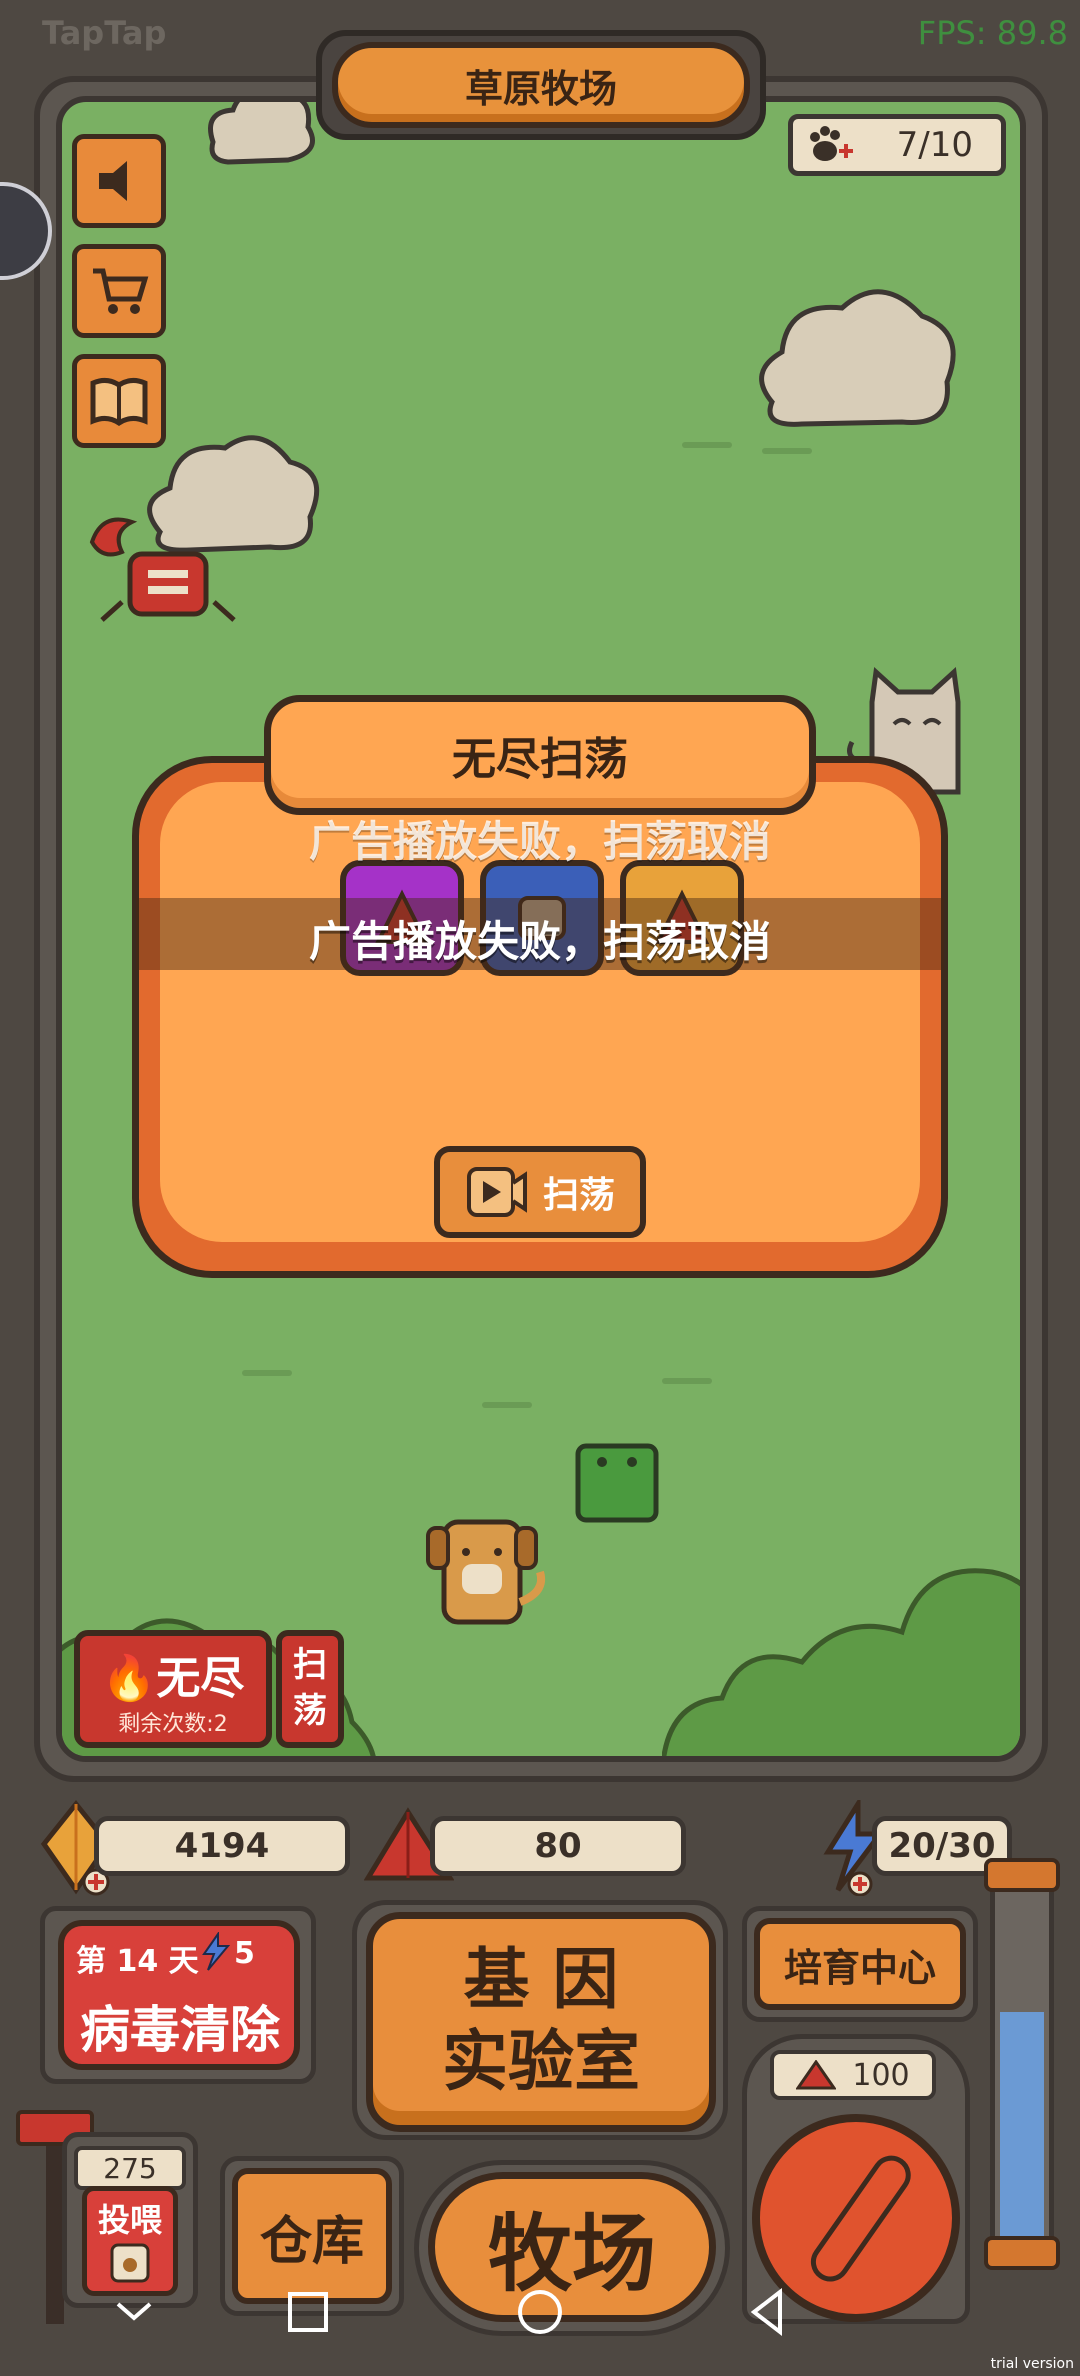  I want to click on endless-remaining: 剩余次数:2, so click(173, 1724).